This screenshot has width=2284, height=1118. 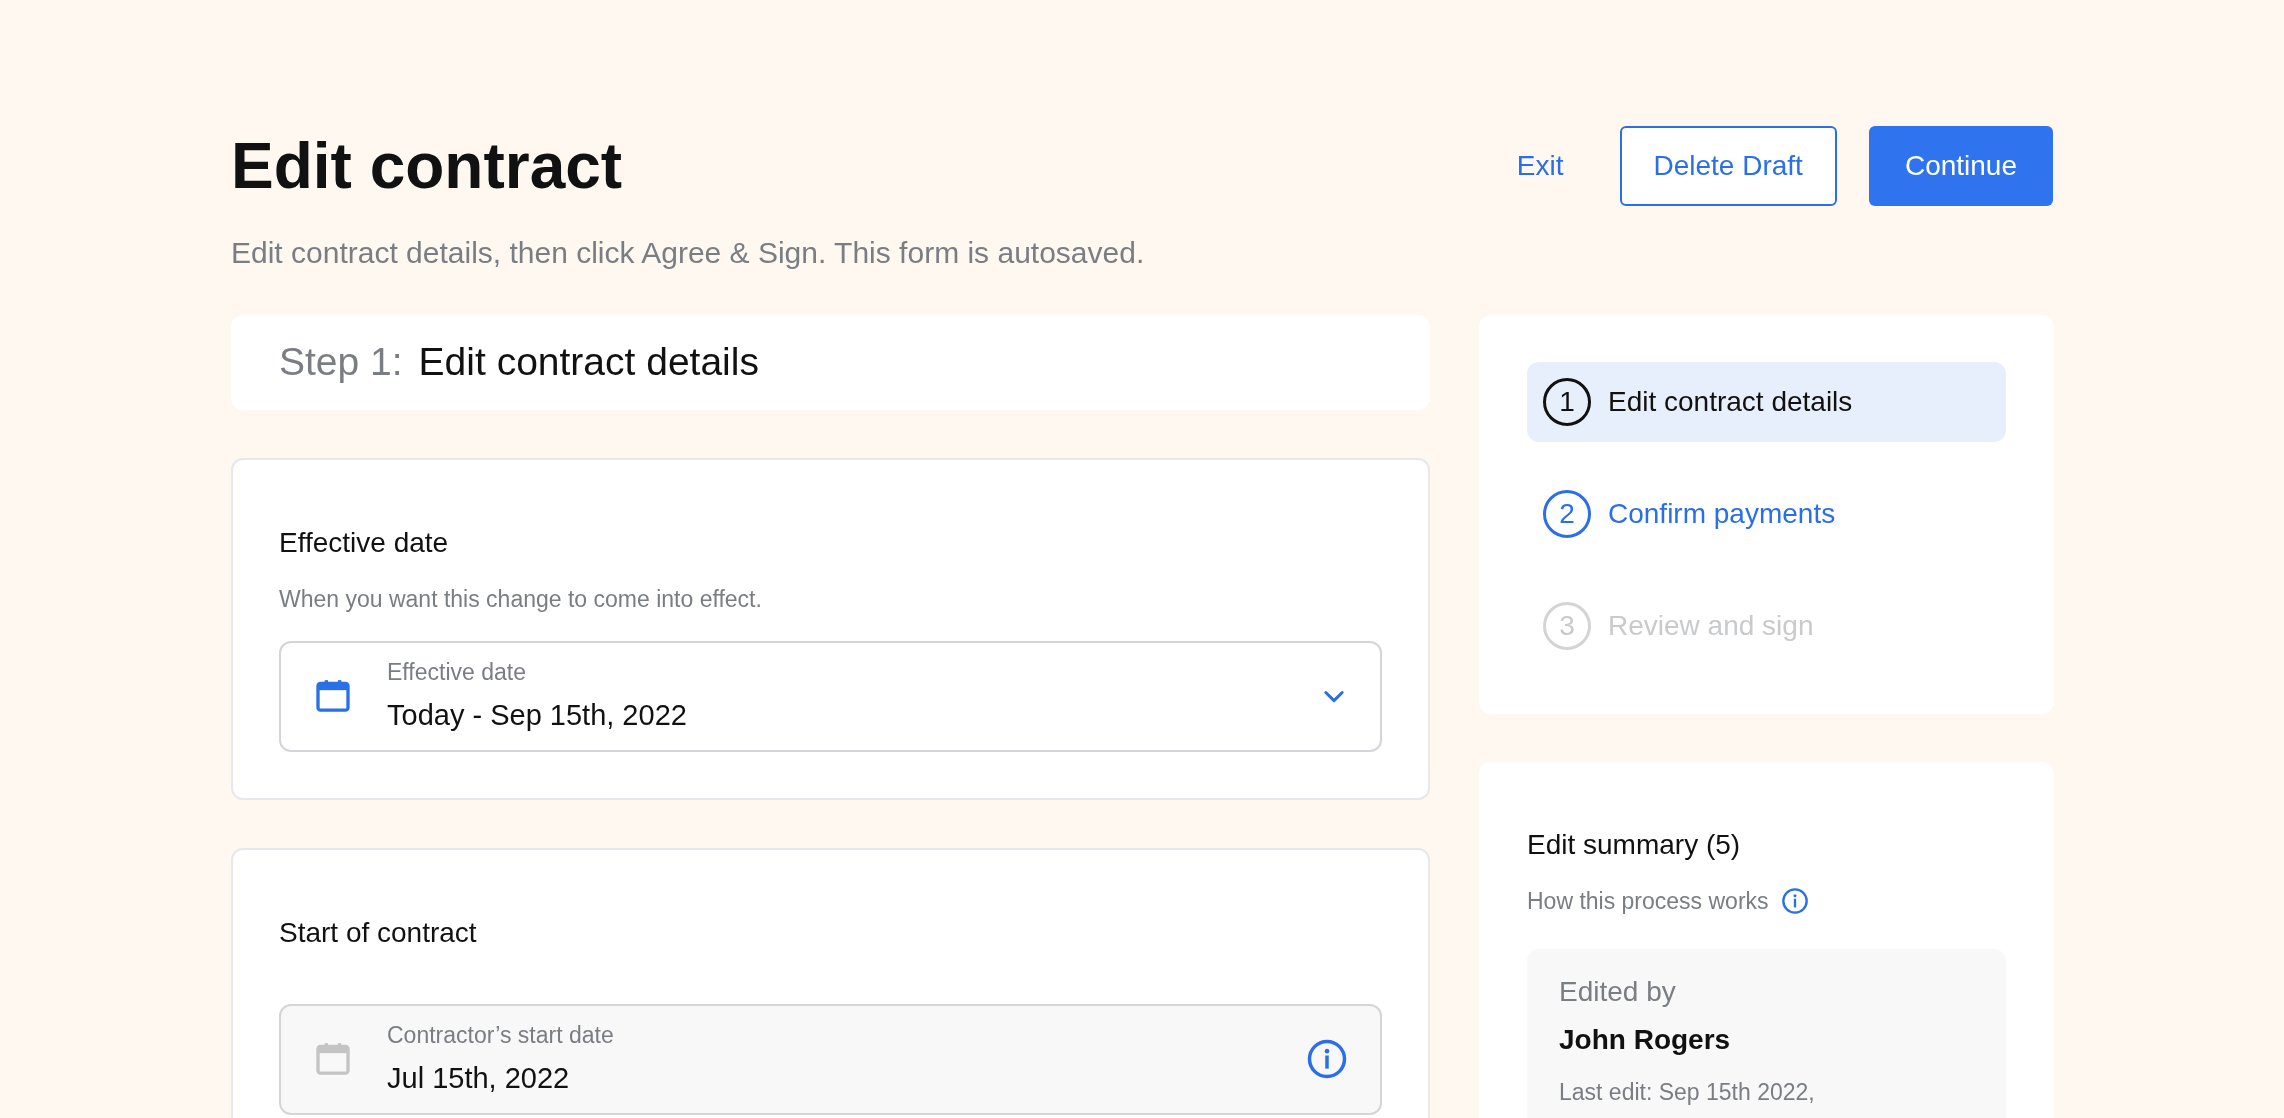 I want to click on field-label: Contractor’s start date, so click(x=501, y=1035).